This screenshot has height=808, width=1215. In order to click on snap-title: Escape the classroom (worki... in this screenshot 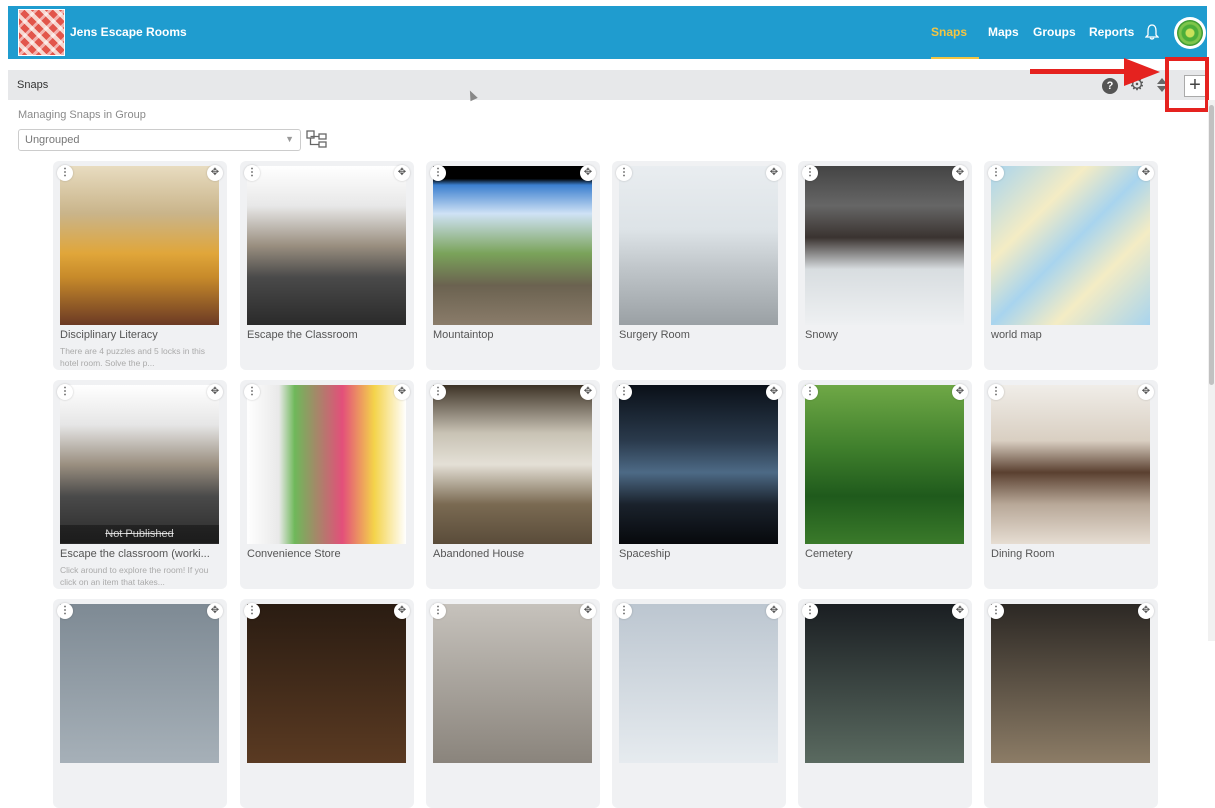, I will do `click(140, 554)`.